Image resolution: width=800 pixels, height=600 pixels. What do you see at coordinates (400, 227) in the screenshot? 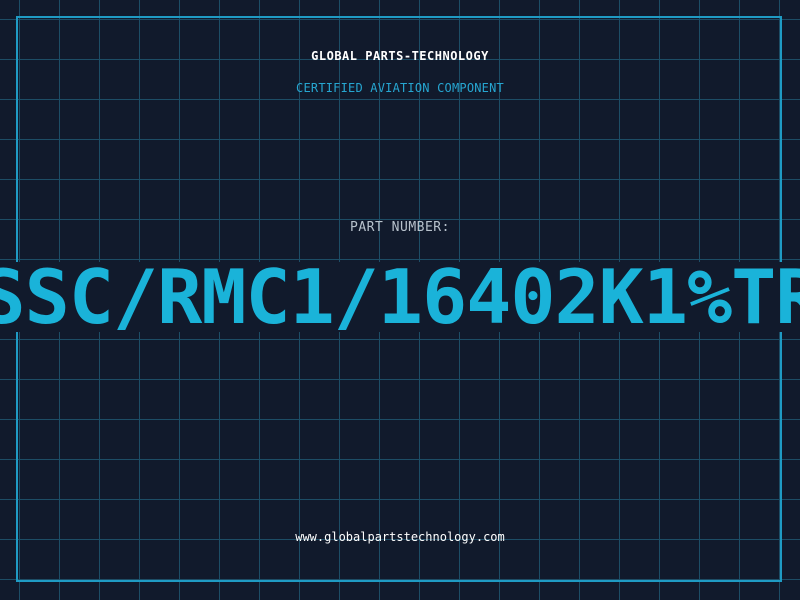
I see `part-number-label: PART NUMBER:` at bounding box center [400, 227].